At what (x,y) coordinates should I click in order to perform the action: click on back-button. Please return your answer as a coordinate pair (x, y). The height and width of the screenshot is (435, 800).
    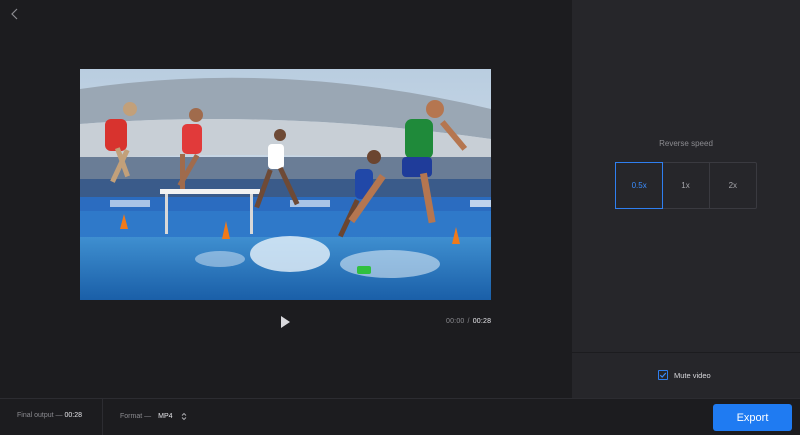
    Looking at the image, I should click on (15, 14).